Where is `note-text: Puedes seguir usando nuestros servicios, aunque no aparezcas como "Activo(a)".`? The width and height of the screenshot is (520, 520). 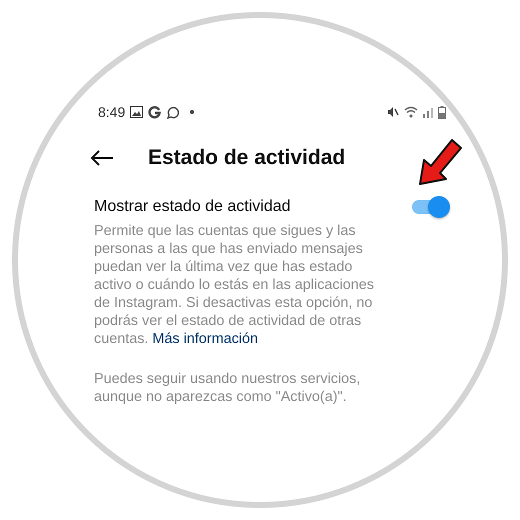 note-text: Puedes seguir usando nuestros servicios, aunque no aparezcas como "Activo(a)". is located at coordinates (228, 388).